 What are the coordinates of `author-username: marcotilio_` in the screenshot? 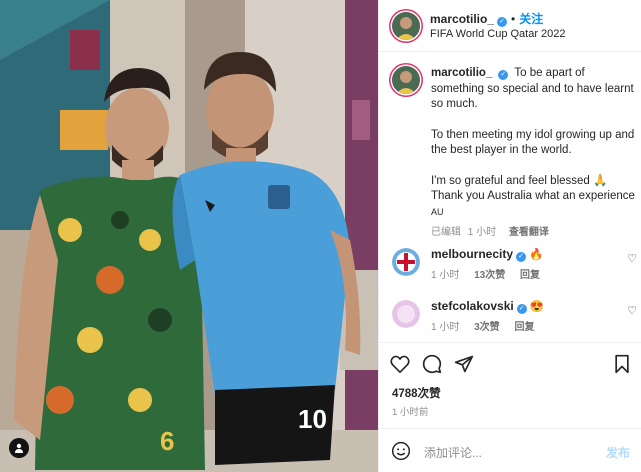 It's located at (462, 19).